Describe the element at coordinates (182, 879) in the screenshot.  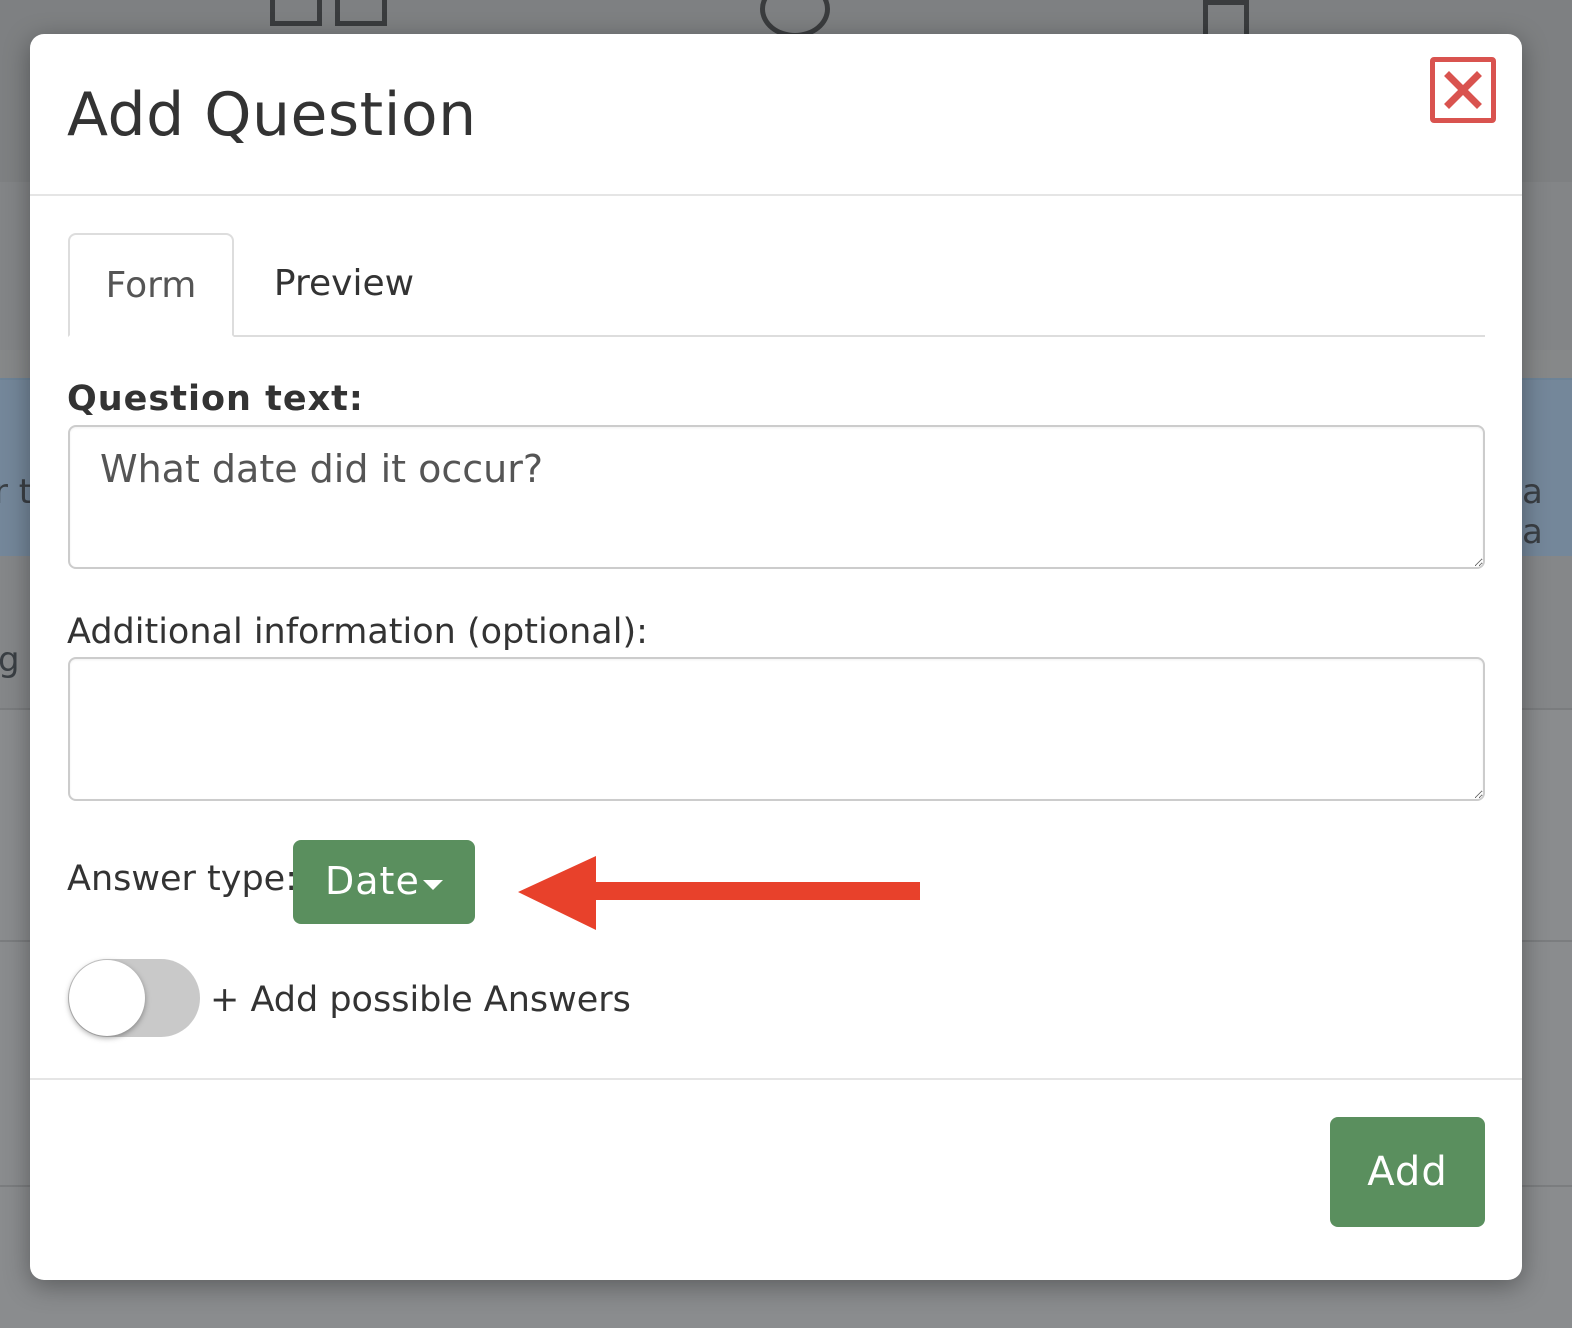
I see `answer-type-label: Answer type:` at that location.